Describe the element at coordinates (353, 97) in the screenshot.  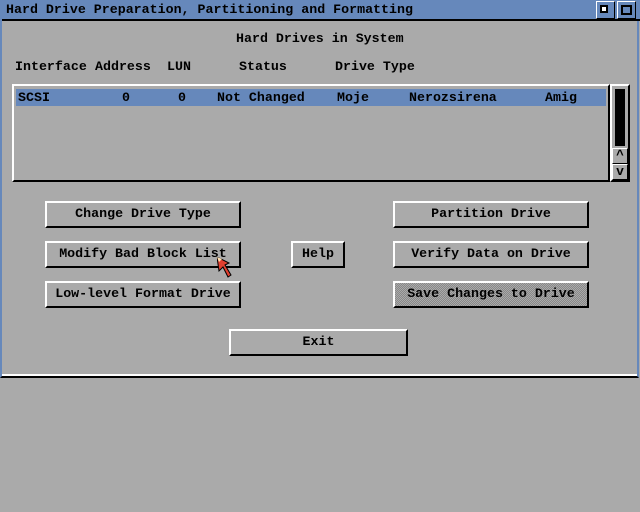
I see `cell-type-1: Moje` at that location.